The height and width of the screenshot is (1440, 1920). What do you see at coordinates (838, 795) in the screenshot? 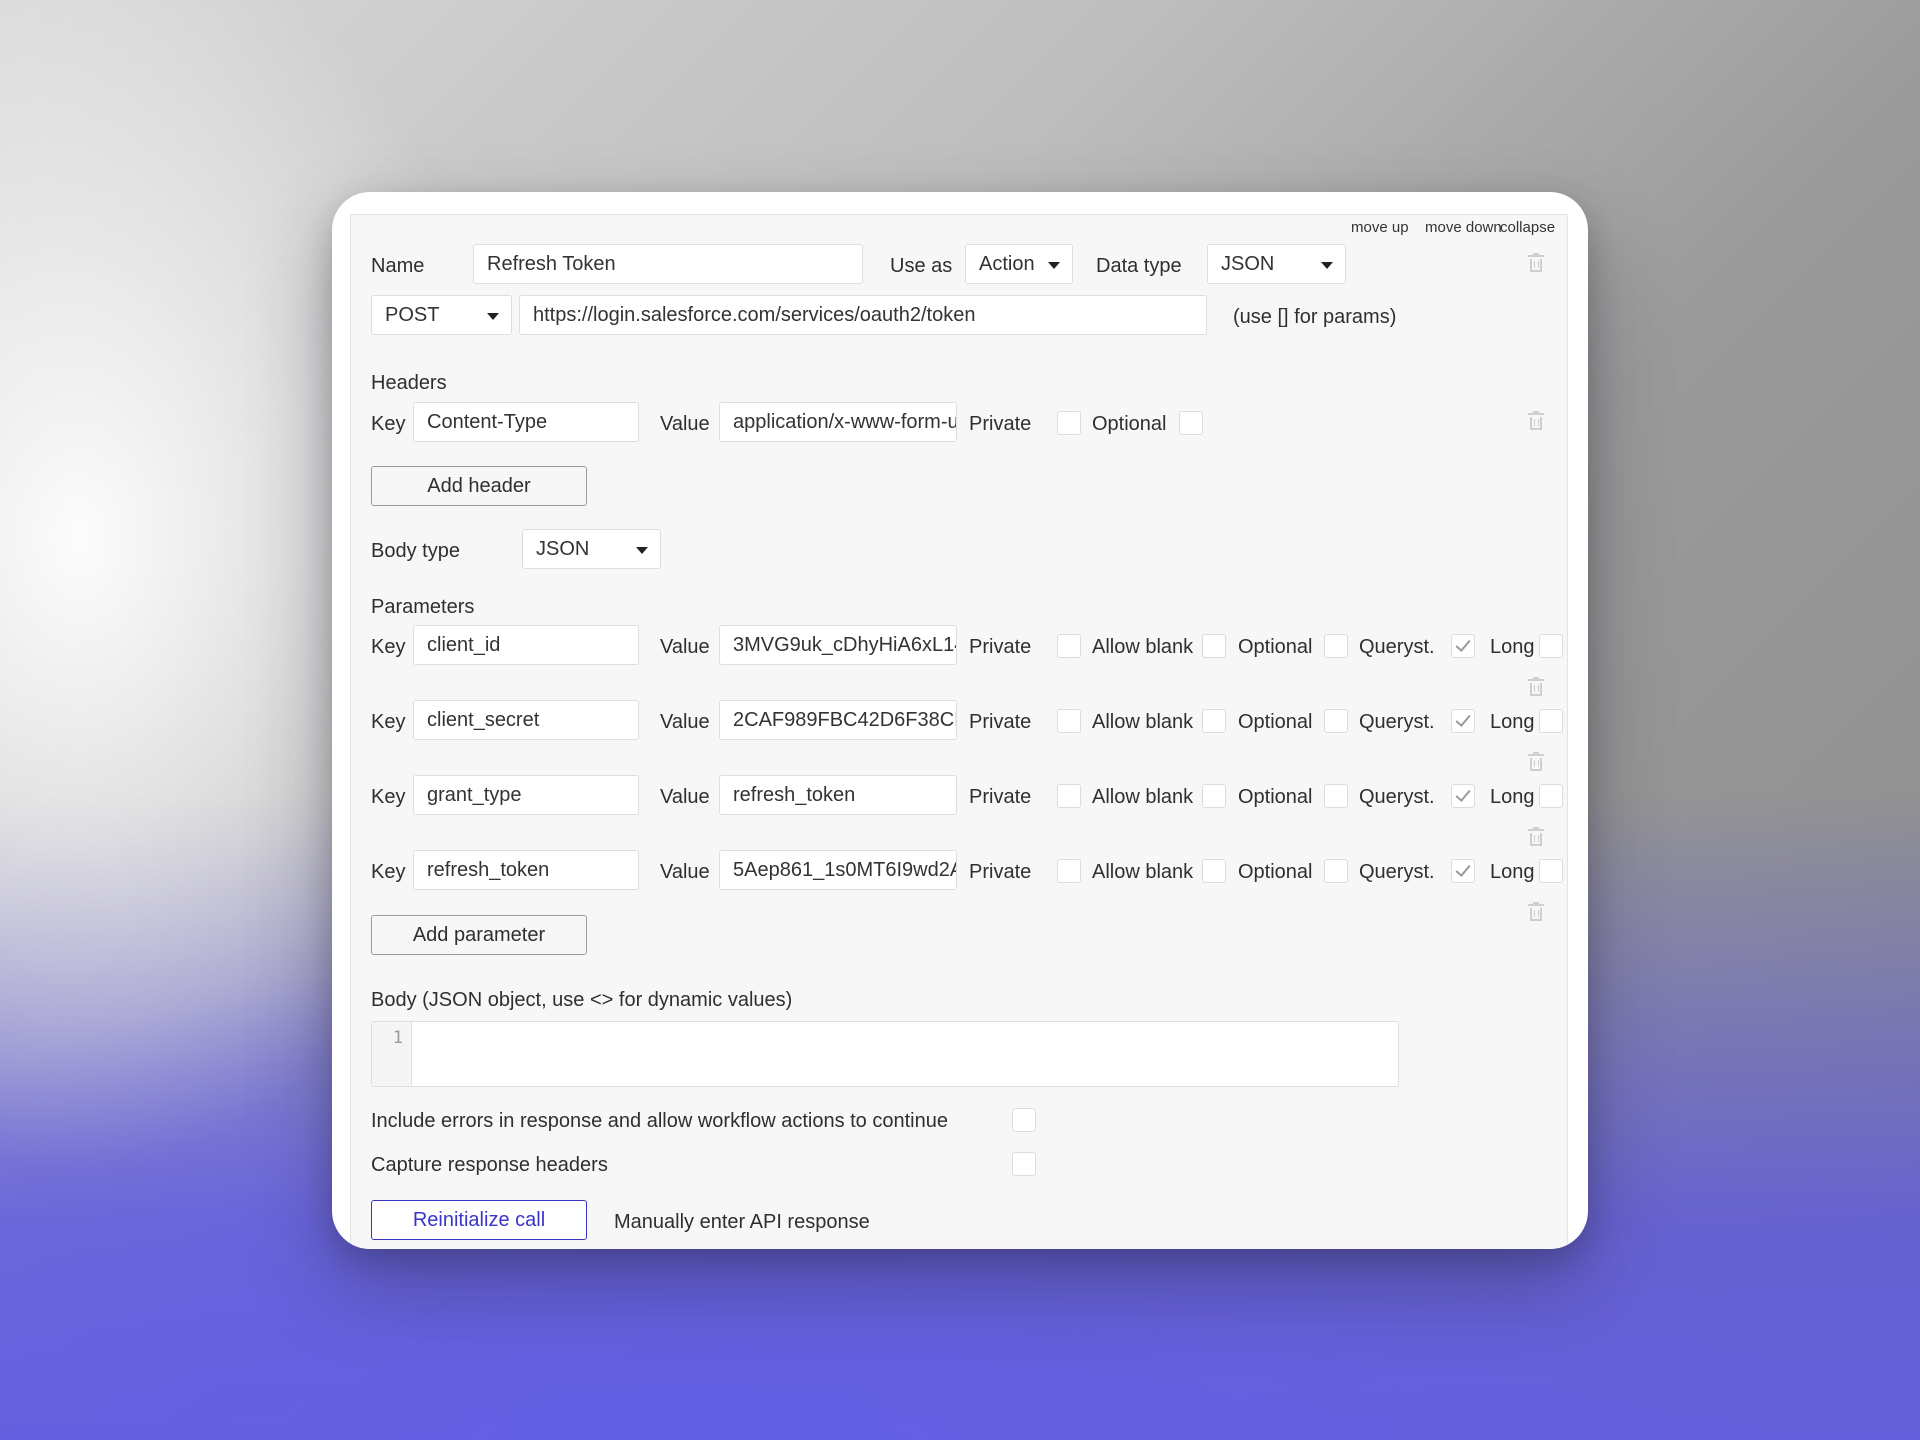
I see `param-value-input: refresh_token` at bounding box center [838, 795].